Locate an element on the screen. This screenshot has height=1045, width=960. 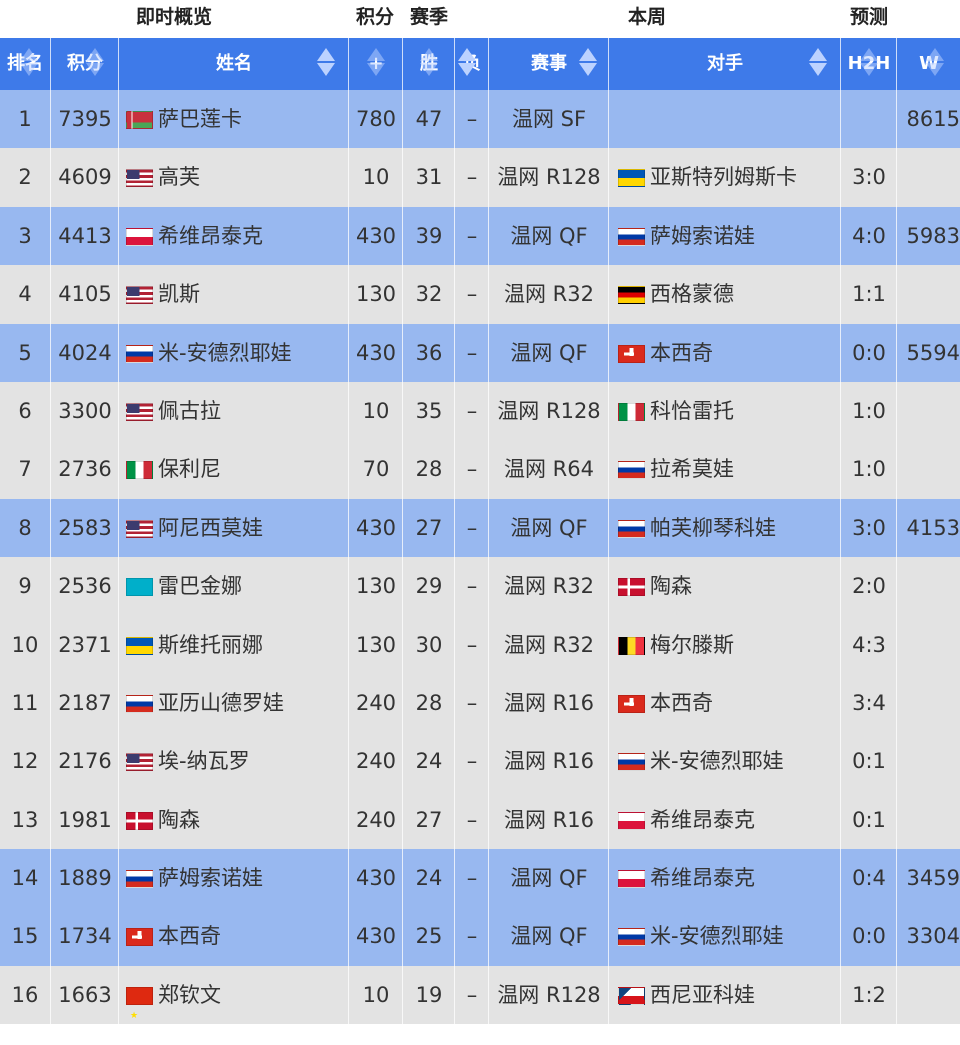
wins-cell: 35 is located at coordinates (429, 411).